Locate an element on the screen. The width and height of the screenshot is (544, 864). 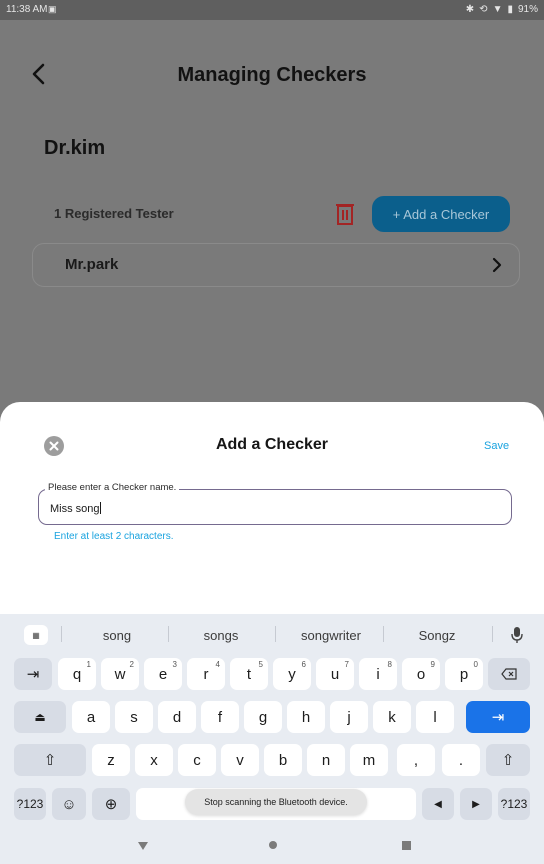
registered-count: 1 Registered Tester is located at coordinates (114, 213).